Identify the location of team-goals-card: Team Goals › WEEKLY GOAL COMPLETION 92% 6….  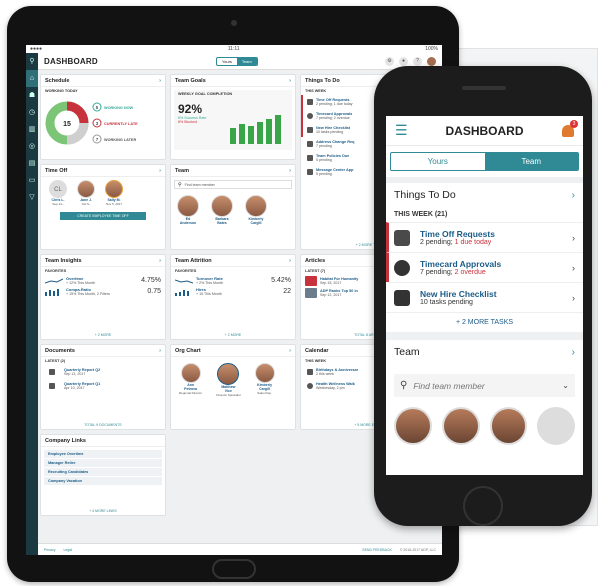
(233, 117).